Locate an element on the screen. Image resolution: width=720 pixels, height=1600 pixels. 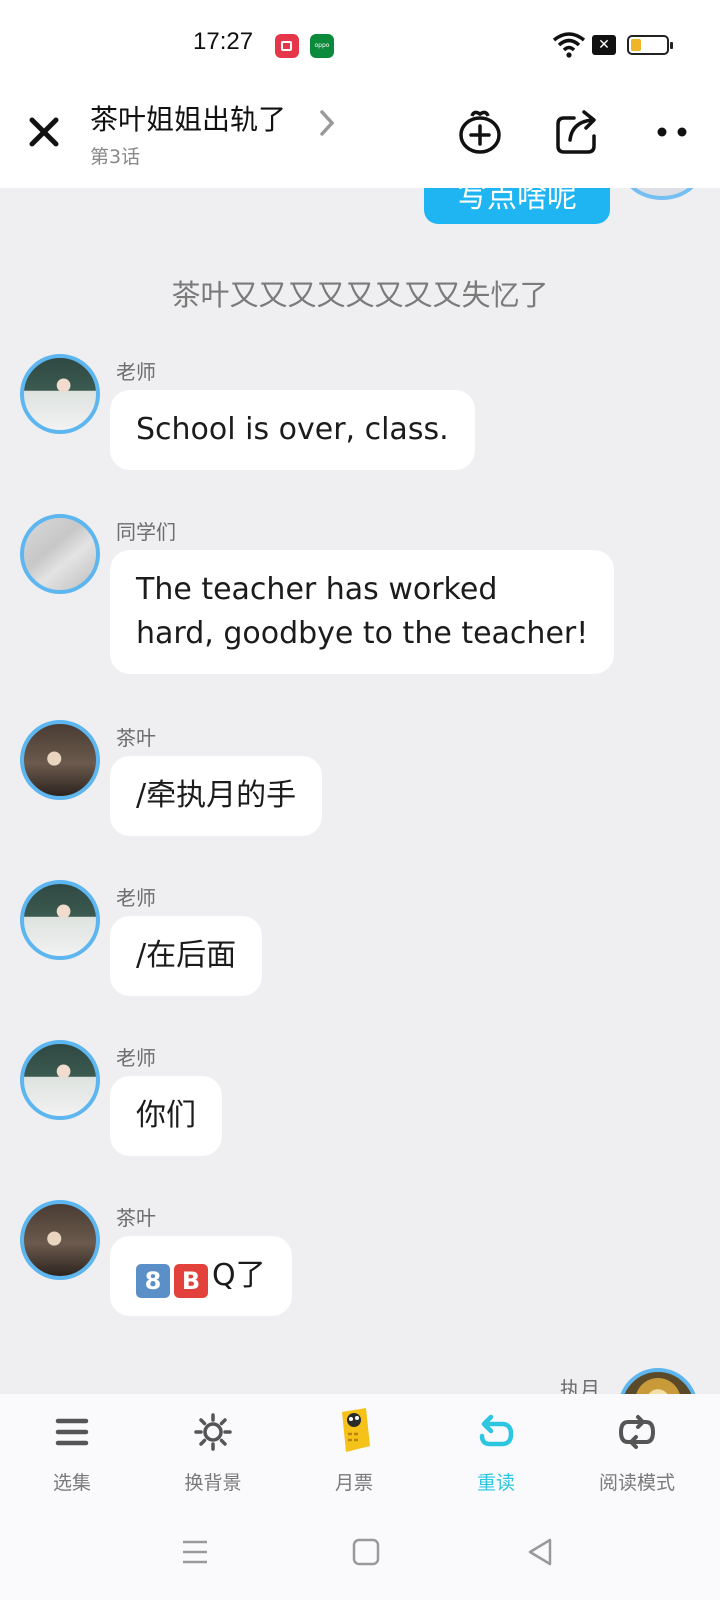
tab-label: 换背景 is located at coordinates (213, 1483).